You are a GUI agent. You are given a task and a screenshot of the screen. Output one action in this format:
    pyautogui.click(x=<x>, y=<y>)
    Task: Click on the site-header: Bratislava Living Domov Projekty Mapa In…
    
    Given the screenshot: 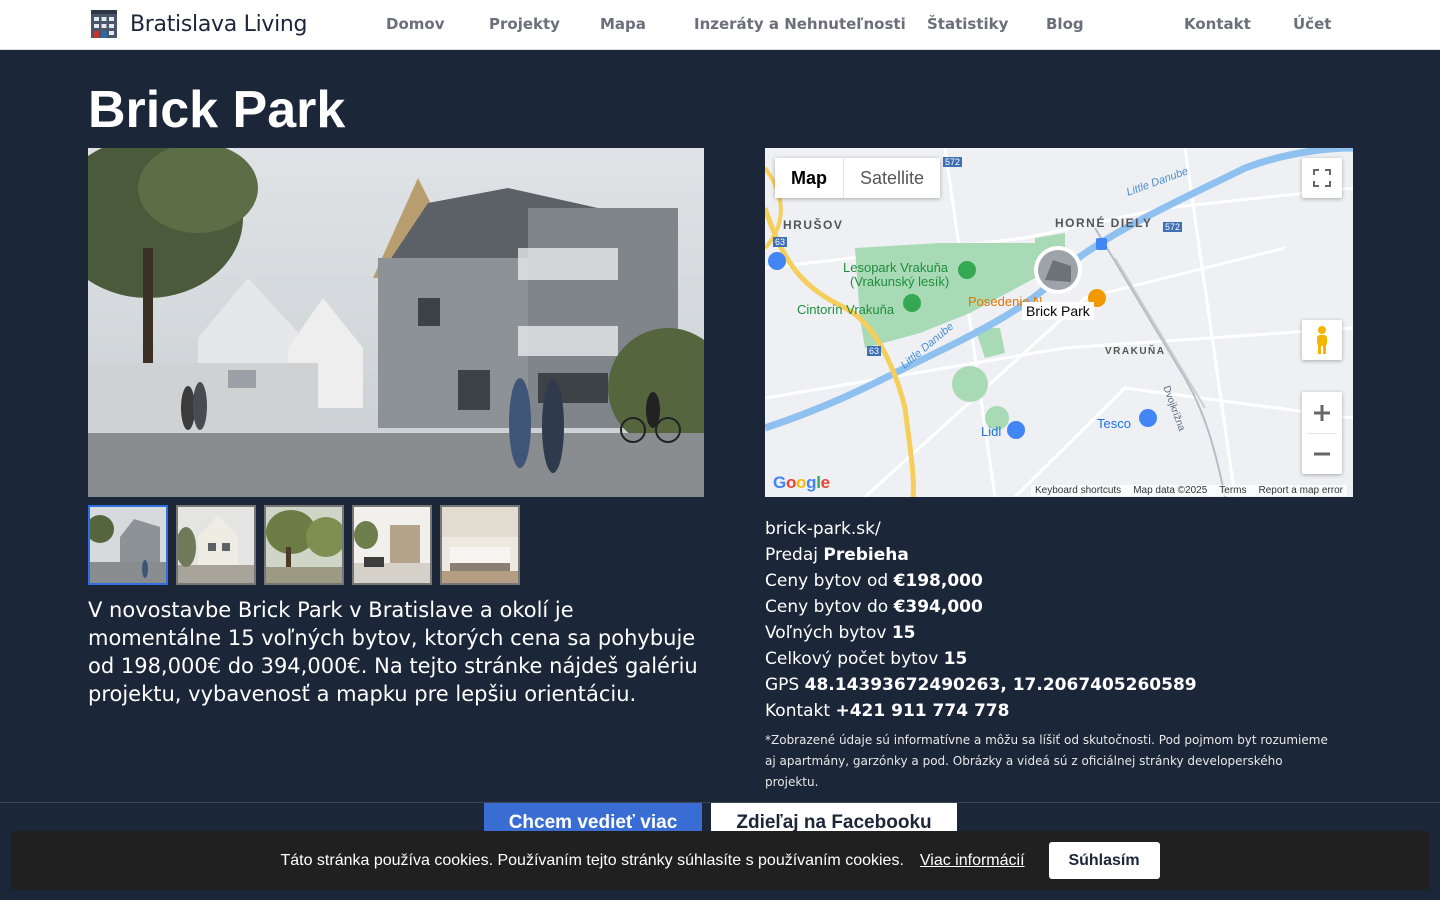 What is the action you would take?
    pyautogui.click(x=720, y=25)
    